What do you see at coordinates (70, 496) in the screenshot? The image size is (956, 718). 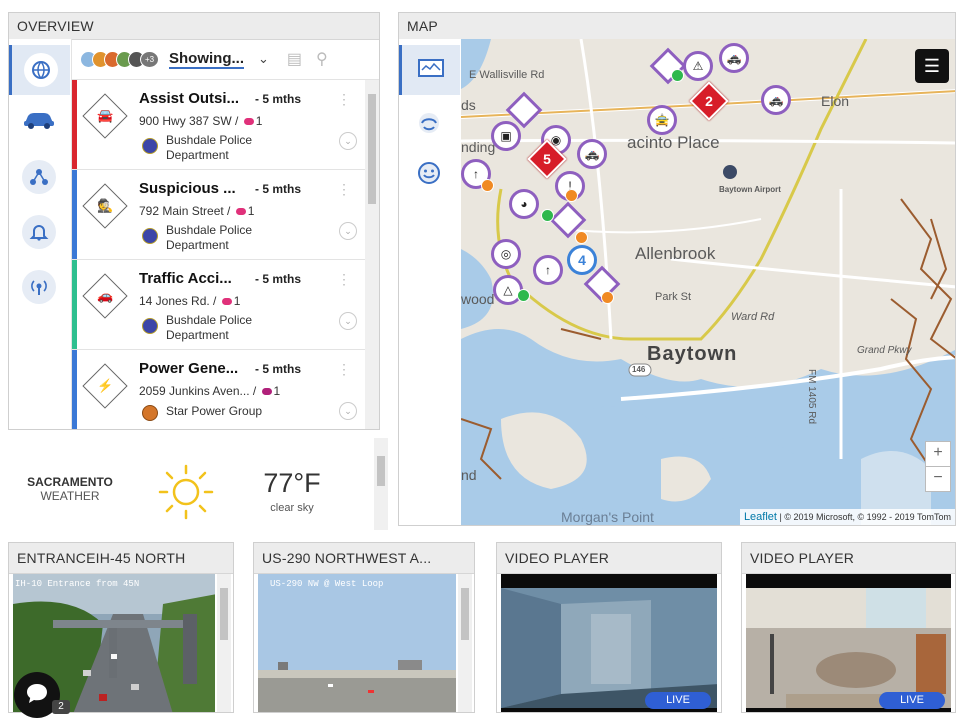 I see `weather-label: WEATHER` at bounding box center [70, 496].